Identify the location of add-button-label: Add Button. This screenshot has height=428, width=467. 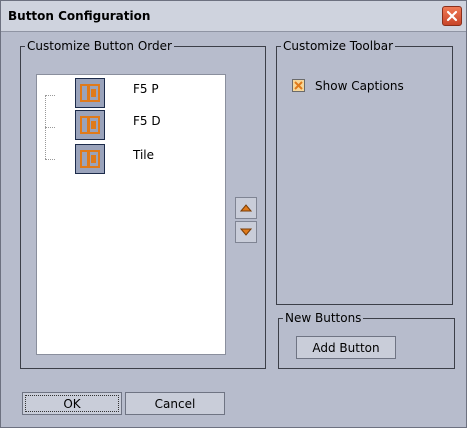
(346, 347).